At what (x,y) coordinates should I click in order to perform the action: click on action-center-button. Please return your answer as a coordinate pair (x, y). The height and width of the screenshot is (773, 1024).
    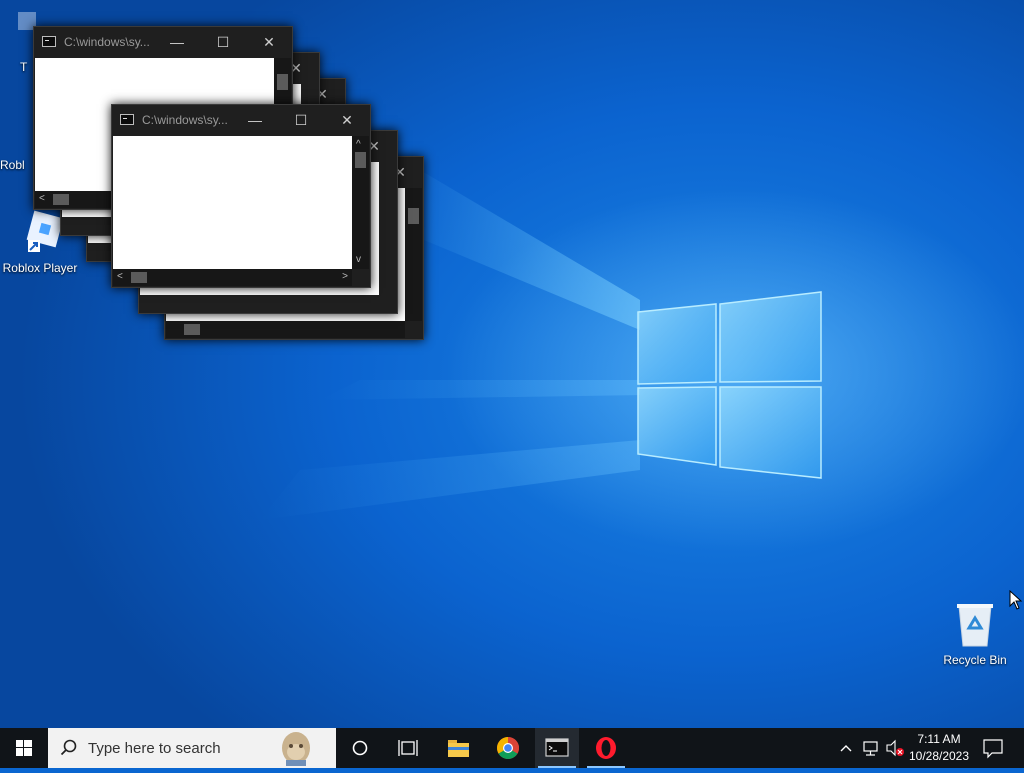
    Looking at the image, I should click on (993, 748).